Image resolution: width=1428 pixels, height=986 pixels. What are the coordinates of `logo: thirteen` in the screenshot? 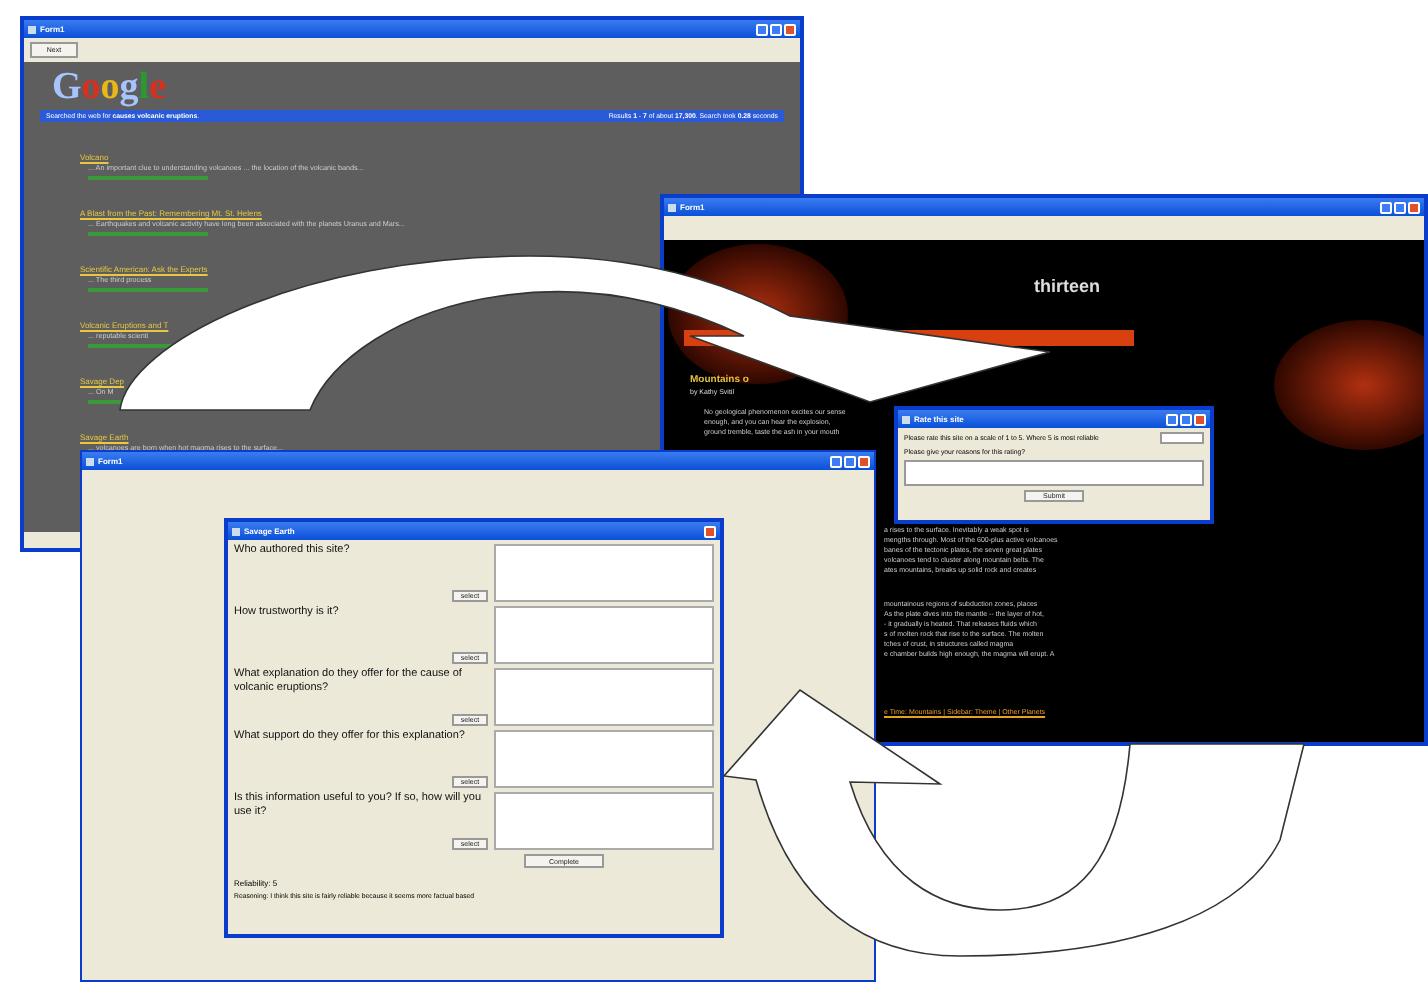 It's located at (1067, 286).